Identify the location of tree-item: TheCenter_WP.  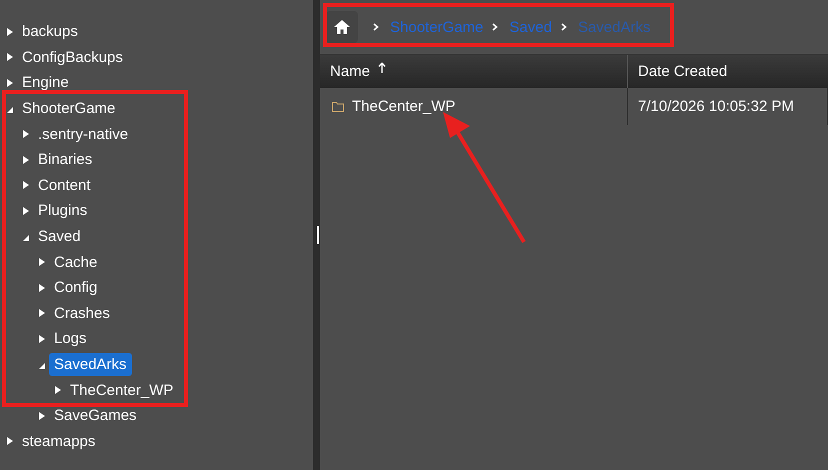
(121, 390).